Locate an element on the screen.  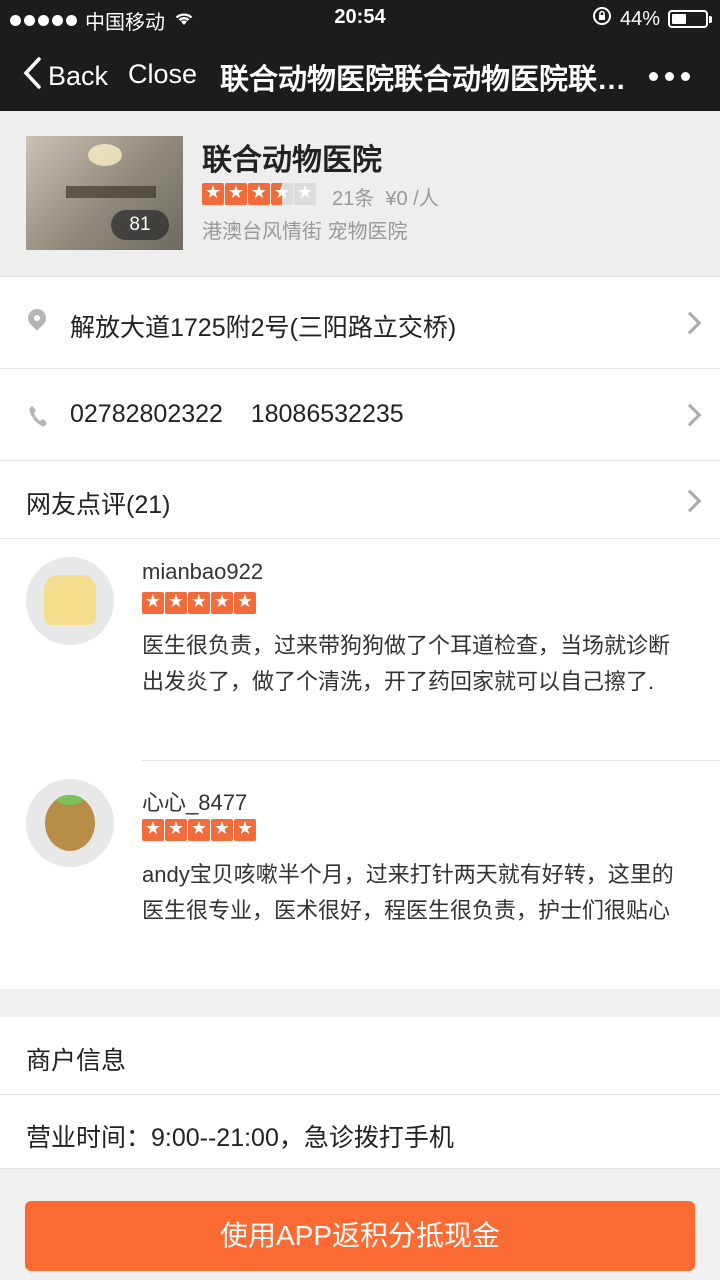
shop-rating-stars is located at coordinates (259, 193).